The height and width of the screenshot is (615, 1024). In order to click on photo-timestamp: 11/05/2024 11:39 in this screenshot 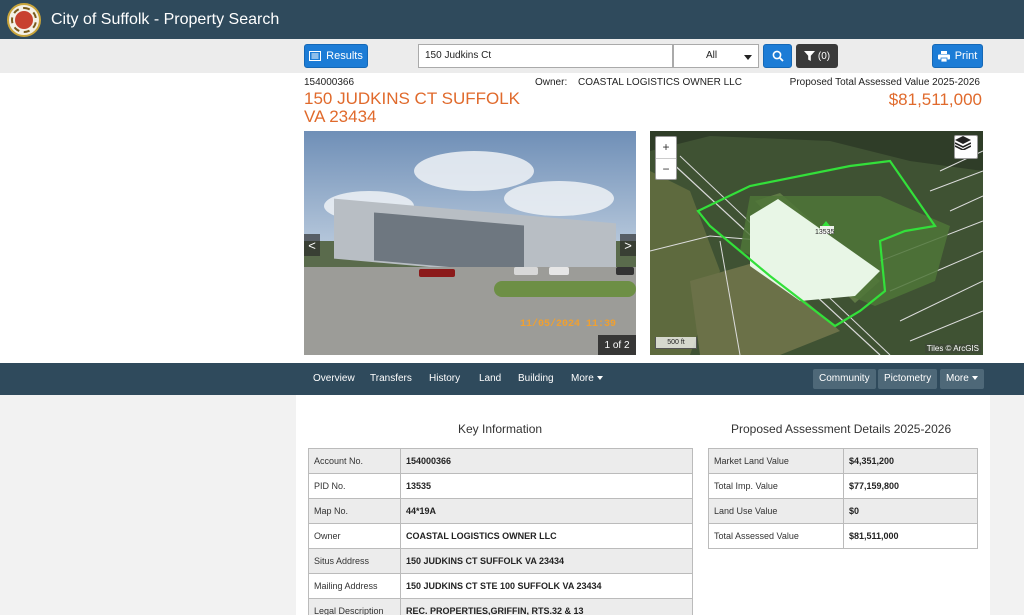, I will do `click(567, 324)`.